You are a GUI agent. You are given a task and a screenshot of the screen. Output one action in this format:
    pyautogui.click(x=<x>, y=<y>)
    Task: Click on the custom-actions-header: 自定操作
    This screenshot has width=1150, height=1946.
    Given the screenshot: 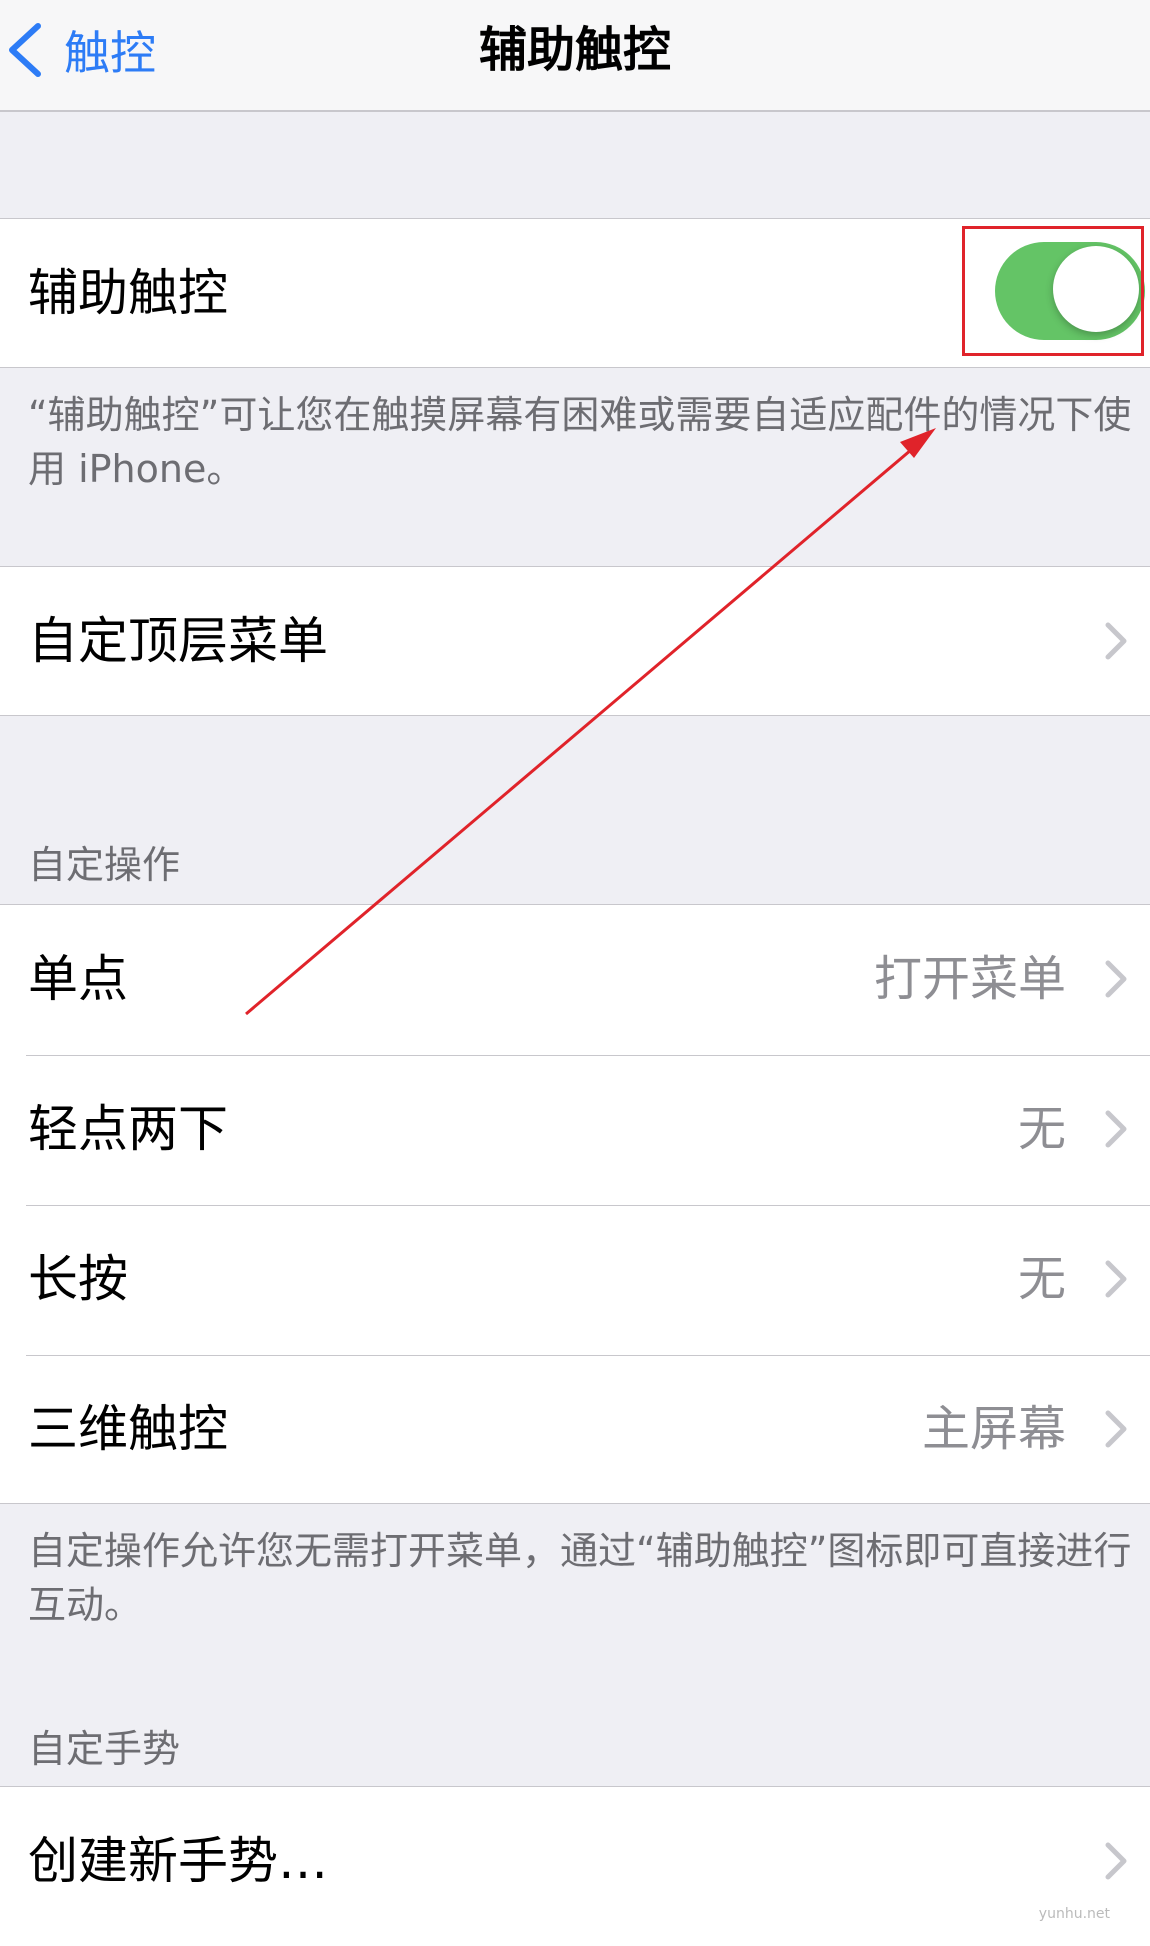 What is the action you would take?
    pyautogui.click(x=104, y=865)
    